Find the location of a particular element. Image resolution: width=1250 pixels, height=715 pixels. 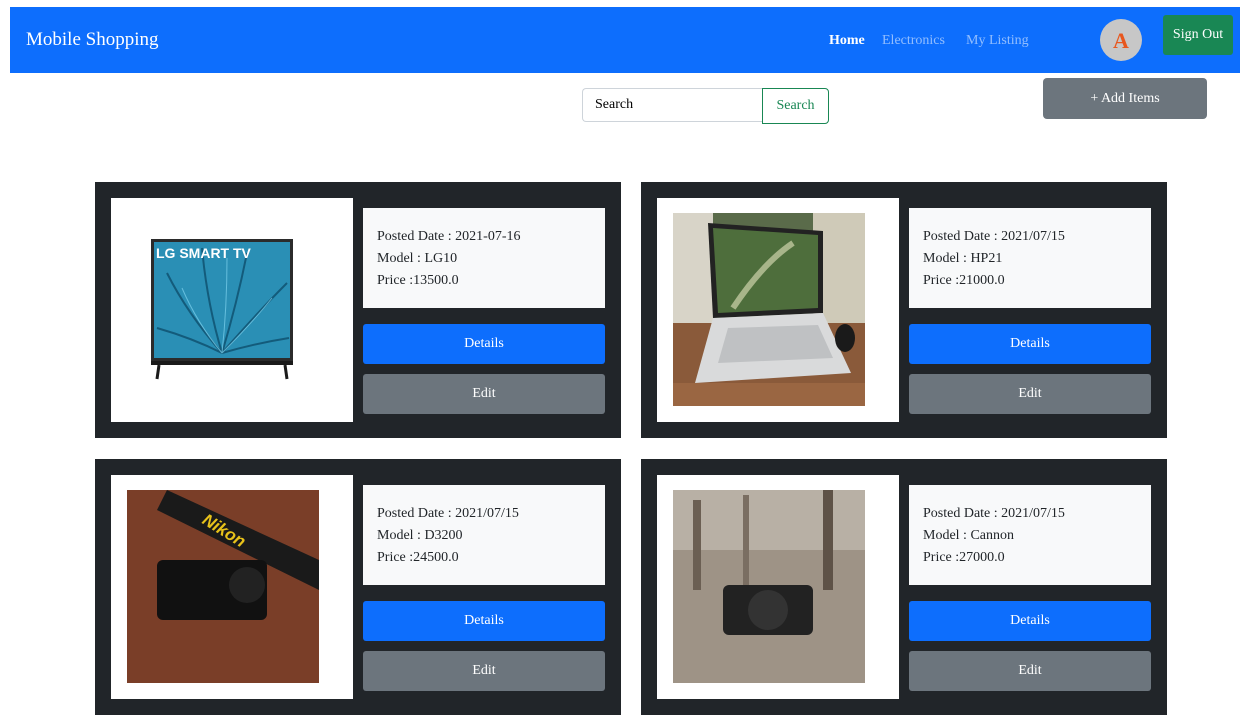

listing-image-frame: Nikon is located at coordinates (232, 587).